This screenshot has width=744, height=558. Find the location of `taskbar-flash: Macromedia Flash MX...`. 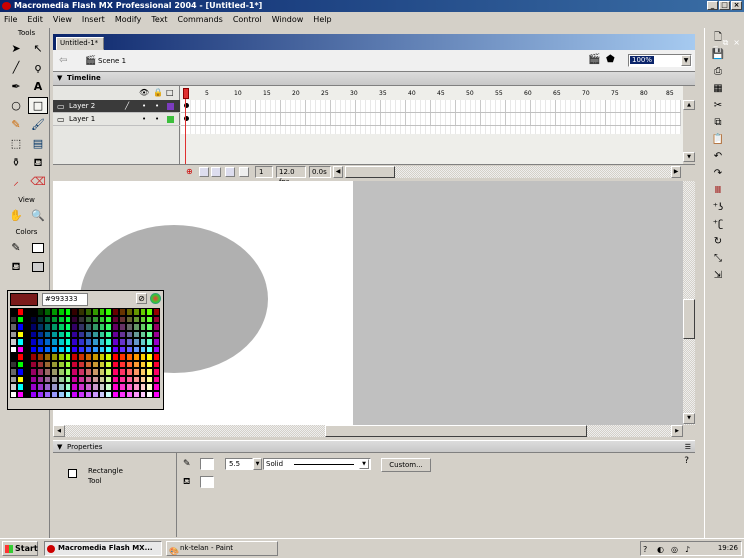

taskbar-flash: Macromedia Flash MX... is located at coordinates (103, 548).